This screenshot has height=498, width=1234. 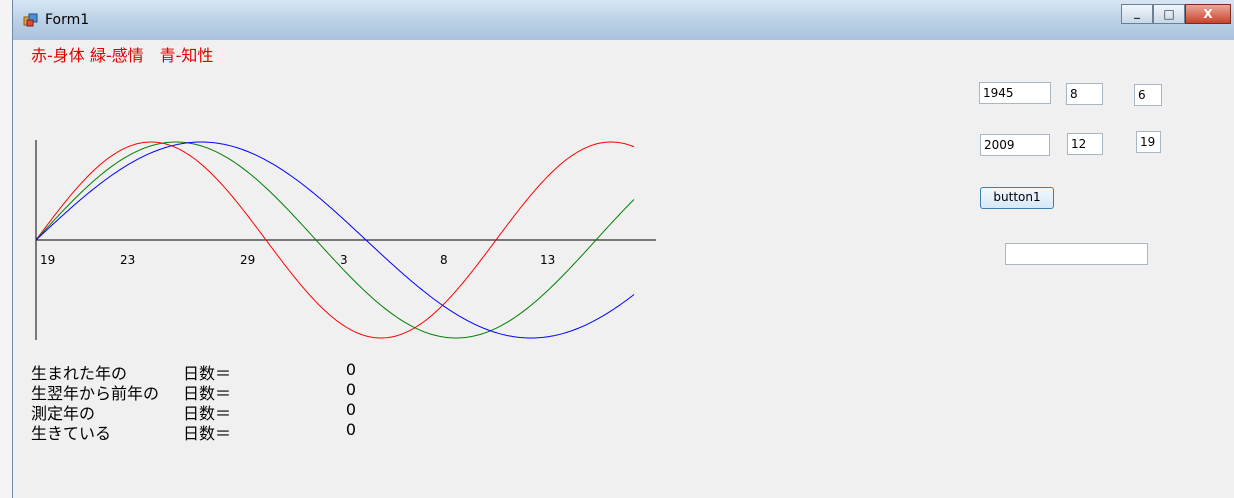 I want to click on window-title: Form1, so click(x=67, y=20).